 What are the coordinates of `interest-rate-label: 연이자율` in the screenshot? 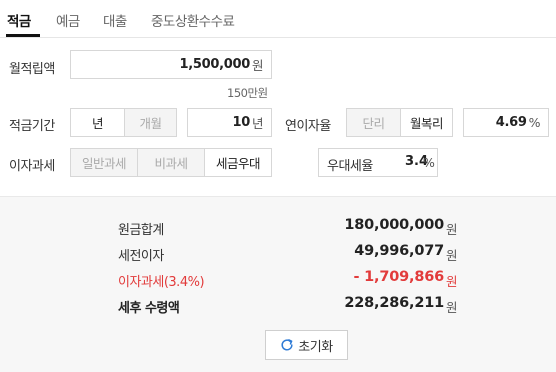 It's located at (308, 126).